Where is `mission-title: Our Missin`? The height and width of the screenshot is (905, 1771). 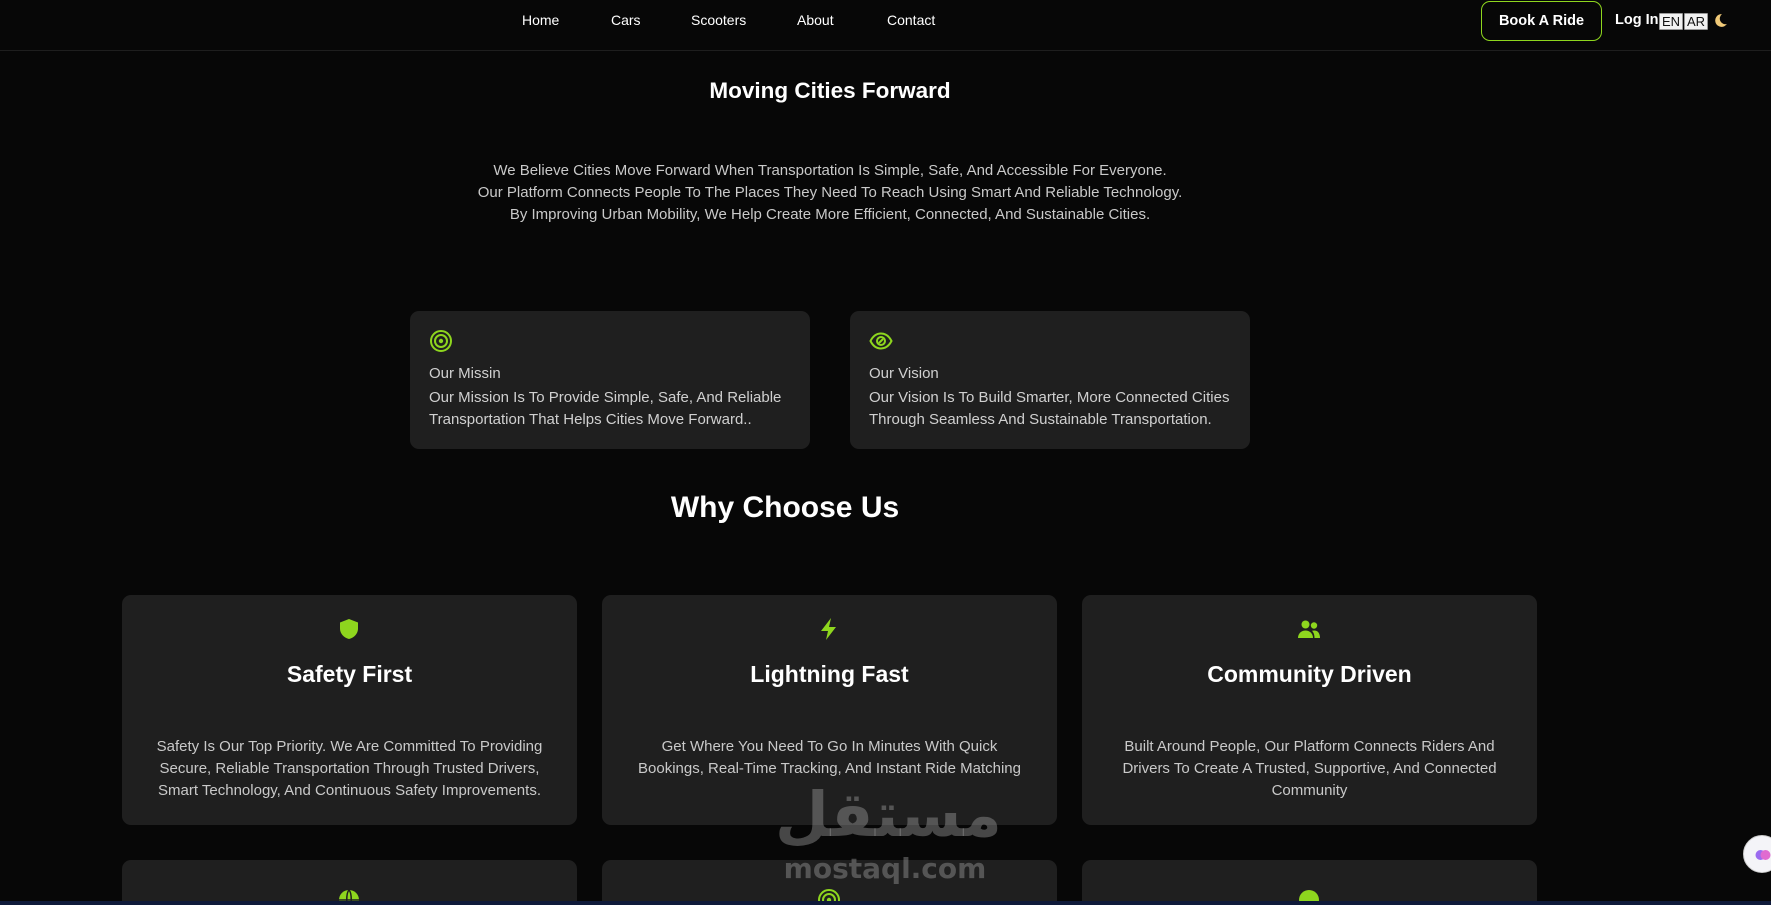
mission-title: Our Missin is located at coordinates (465, 373).